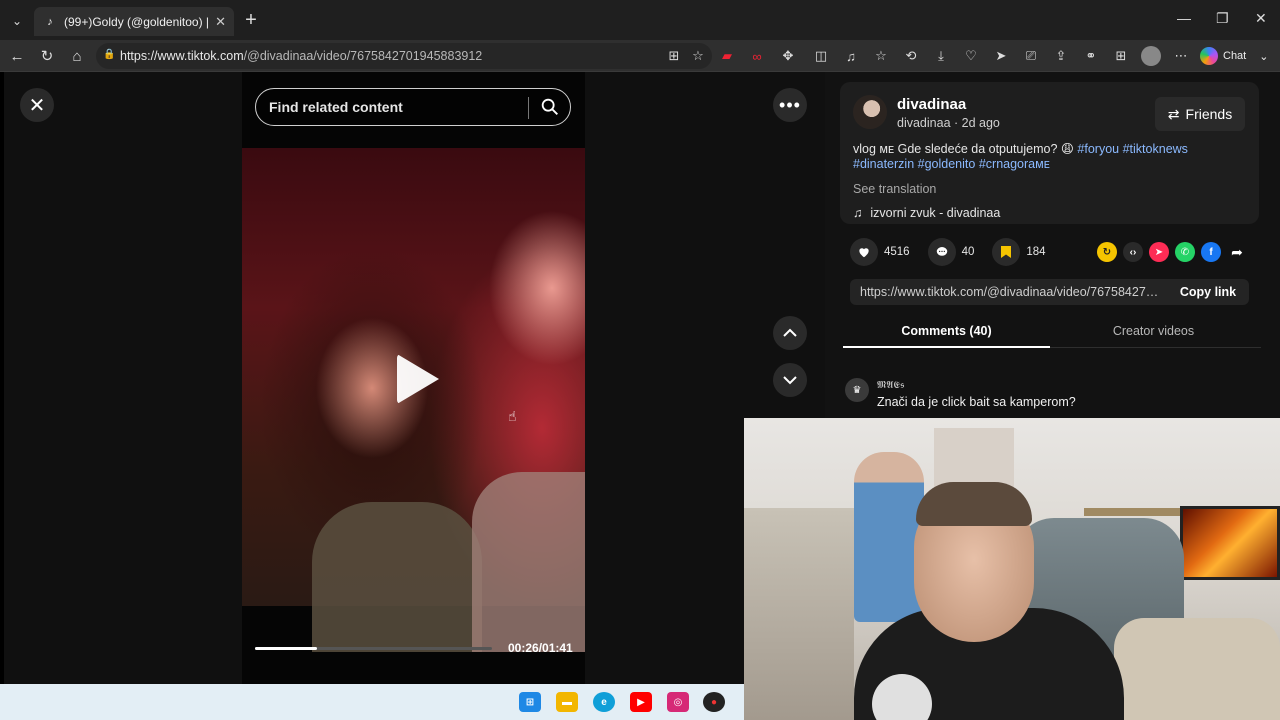 This screenshot has height=720, width=1280. I want to click on heart-icon, so click(864, 253).